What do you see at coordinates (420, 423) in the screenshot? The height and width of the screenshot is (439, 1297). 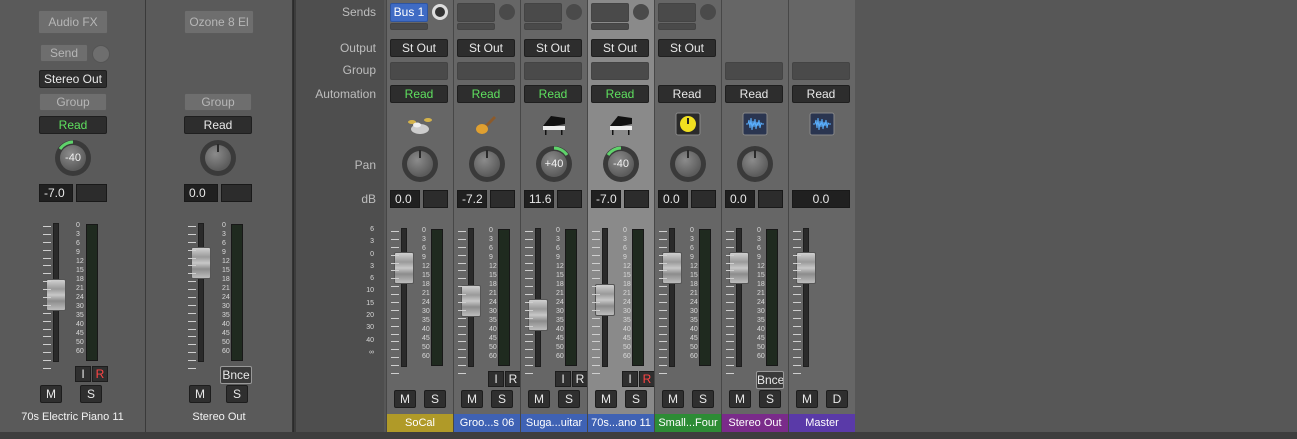 I see `track-name: SoCal` at bounding box center [420, 423].